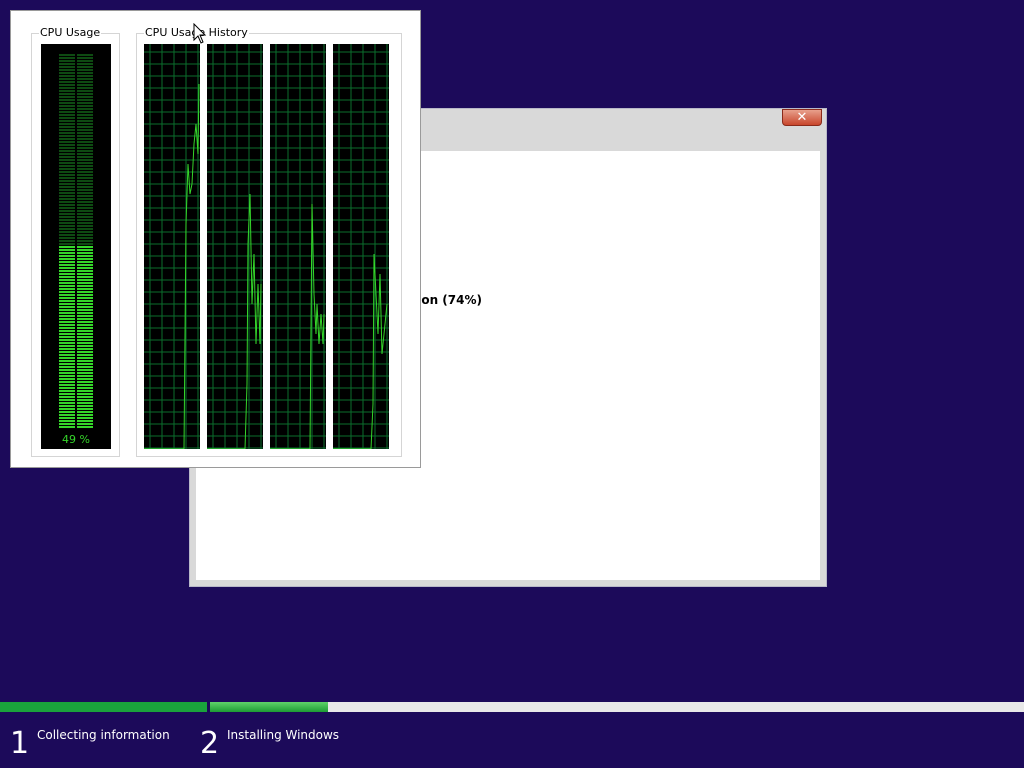 The width and height of the screenshot is (1024, 768). What do you see at coordinates (269, 707) in the screenshot?
I see `progress-fill-installing` at bounding box center [269, 707].